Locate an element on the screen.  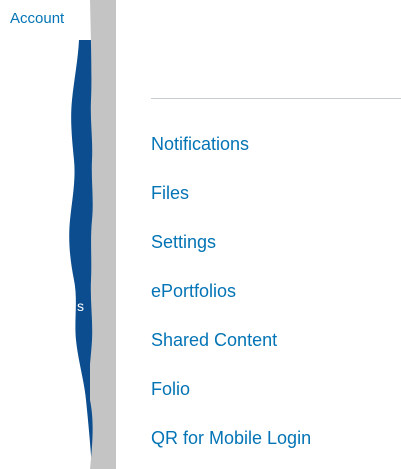
list-item: ePortfolios is located at coordinates (231, 291).